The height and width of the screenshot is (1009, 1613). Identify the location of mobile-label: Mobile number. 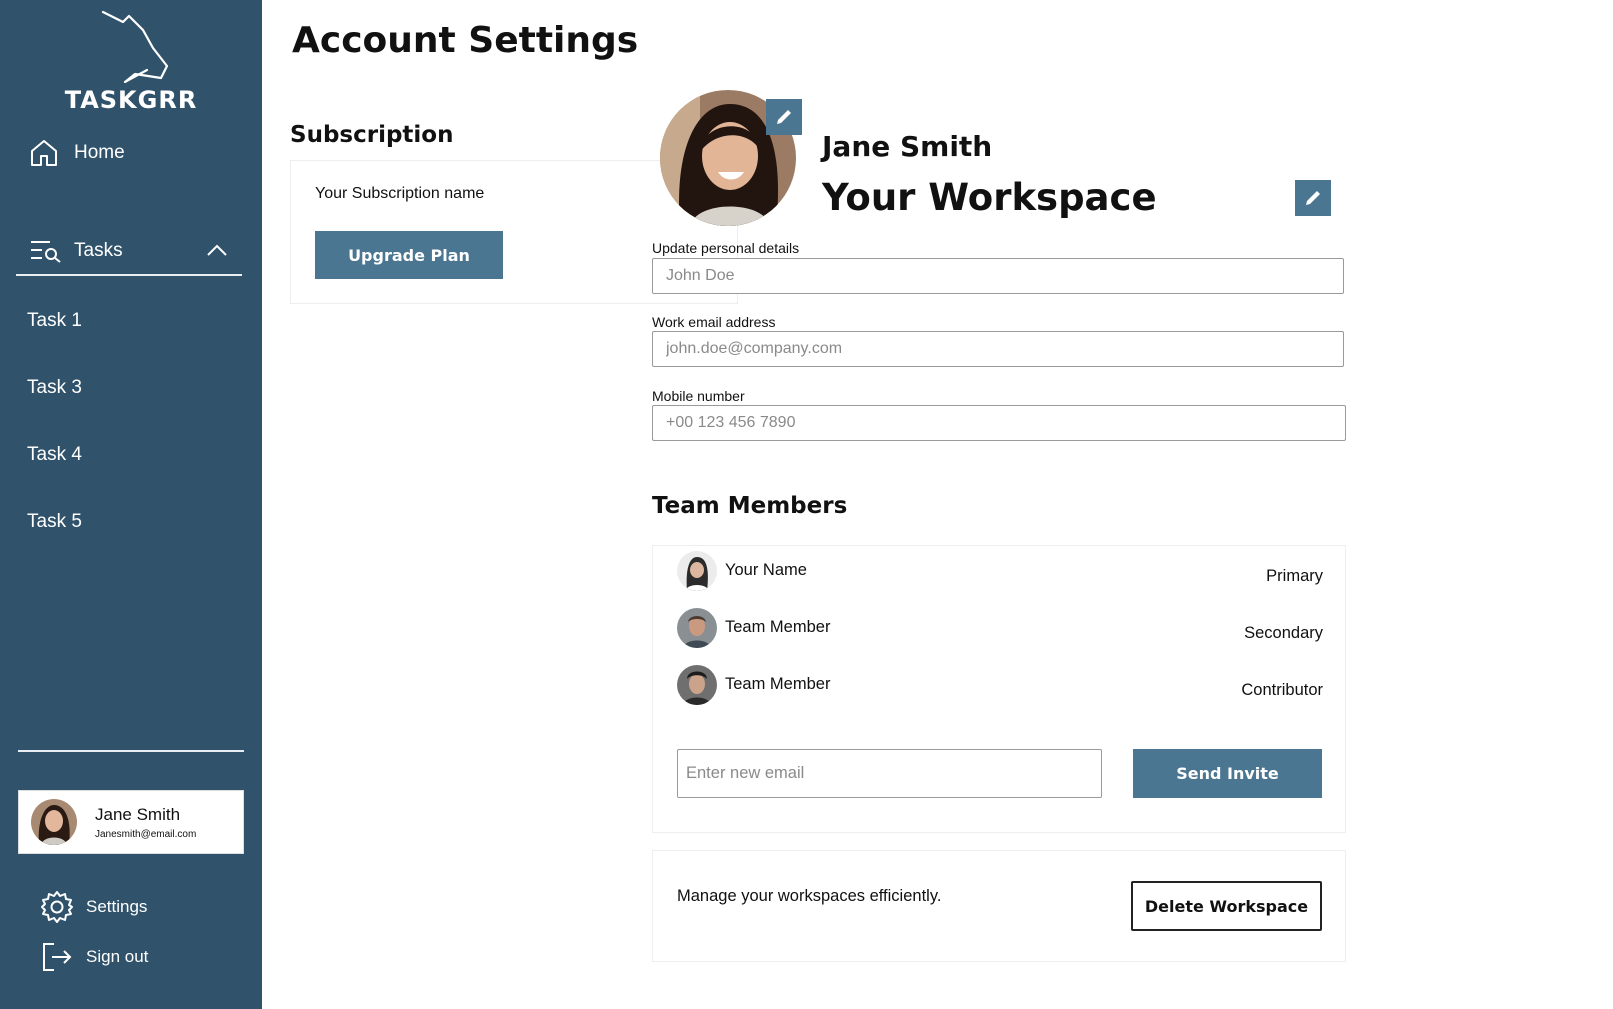
(698, 396).